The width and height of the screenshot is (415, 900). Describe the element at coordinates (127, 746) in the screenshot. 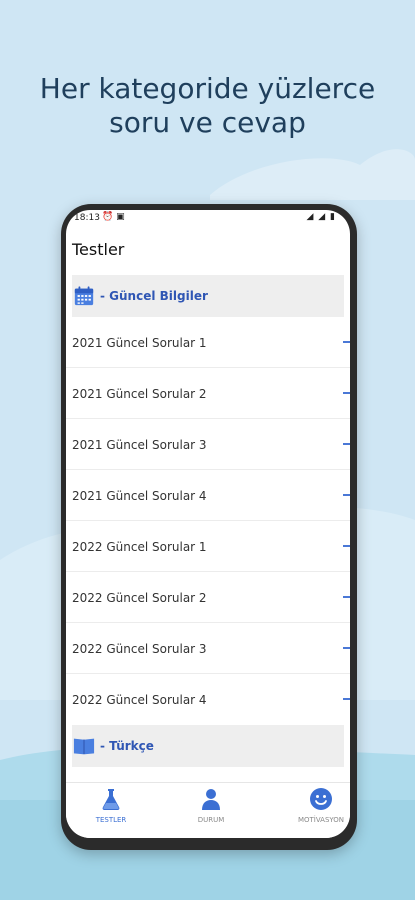

I see `section-label: - Türkçe` at that location.